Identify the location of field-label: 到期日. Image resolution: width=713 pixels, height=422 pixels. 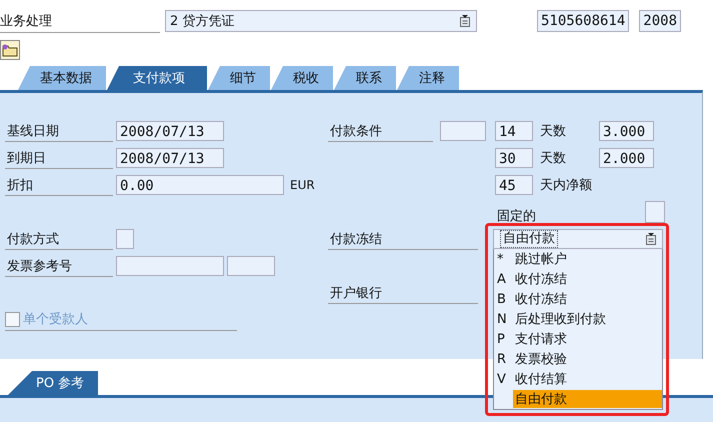
(59, 157).